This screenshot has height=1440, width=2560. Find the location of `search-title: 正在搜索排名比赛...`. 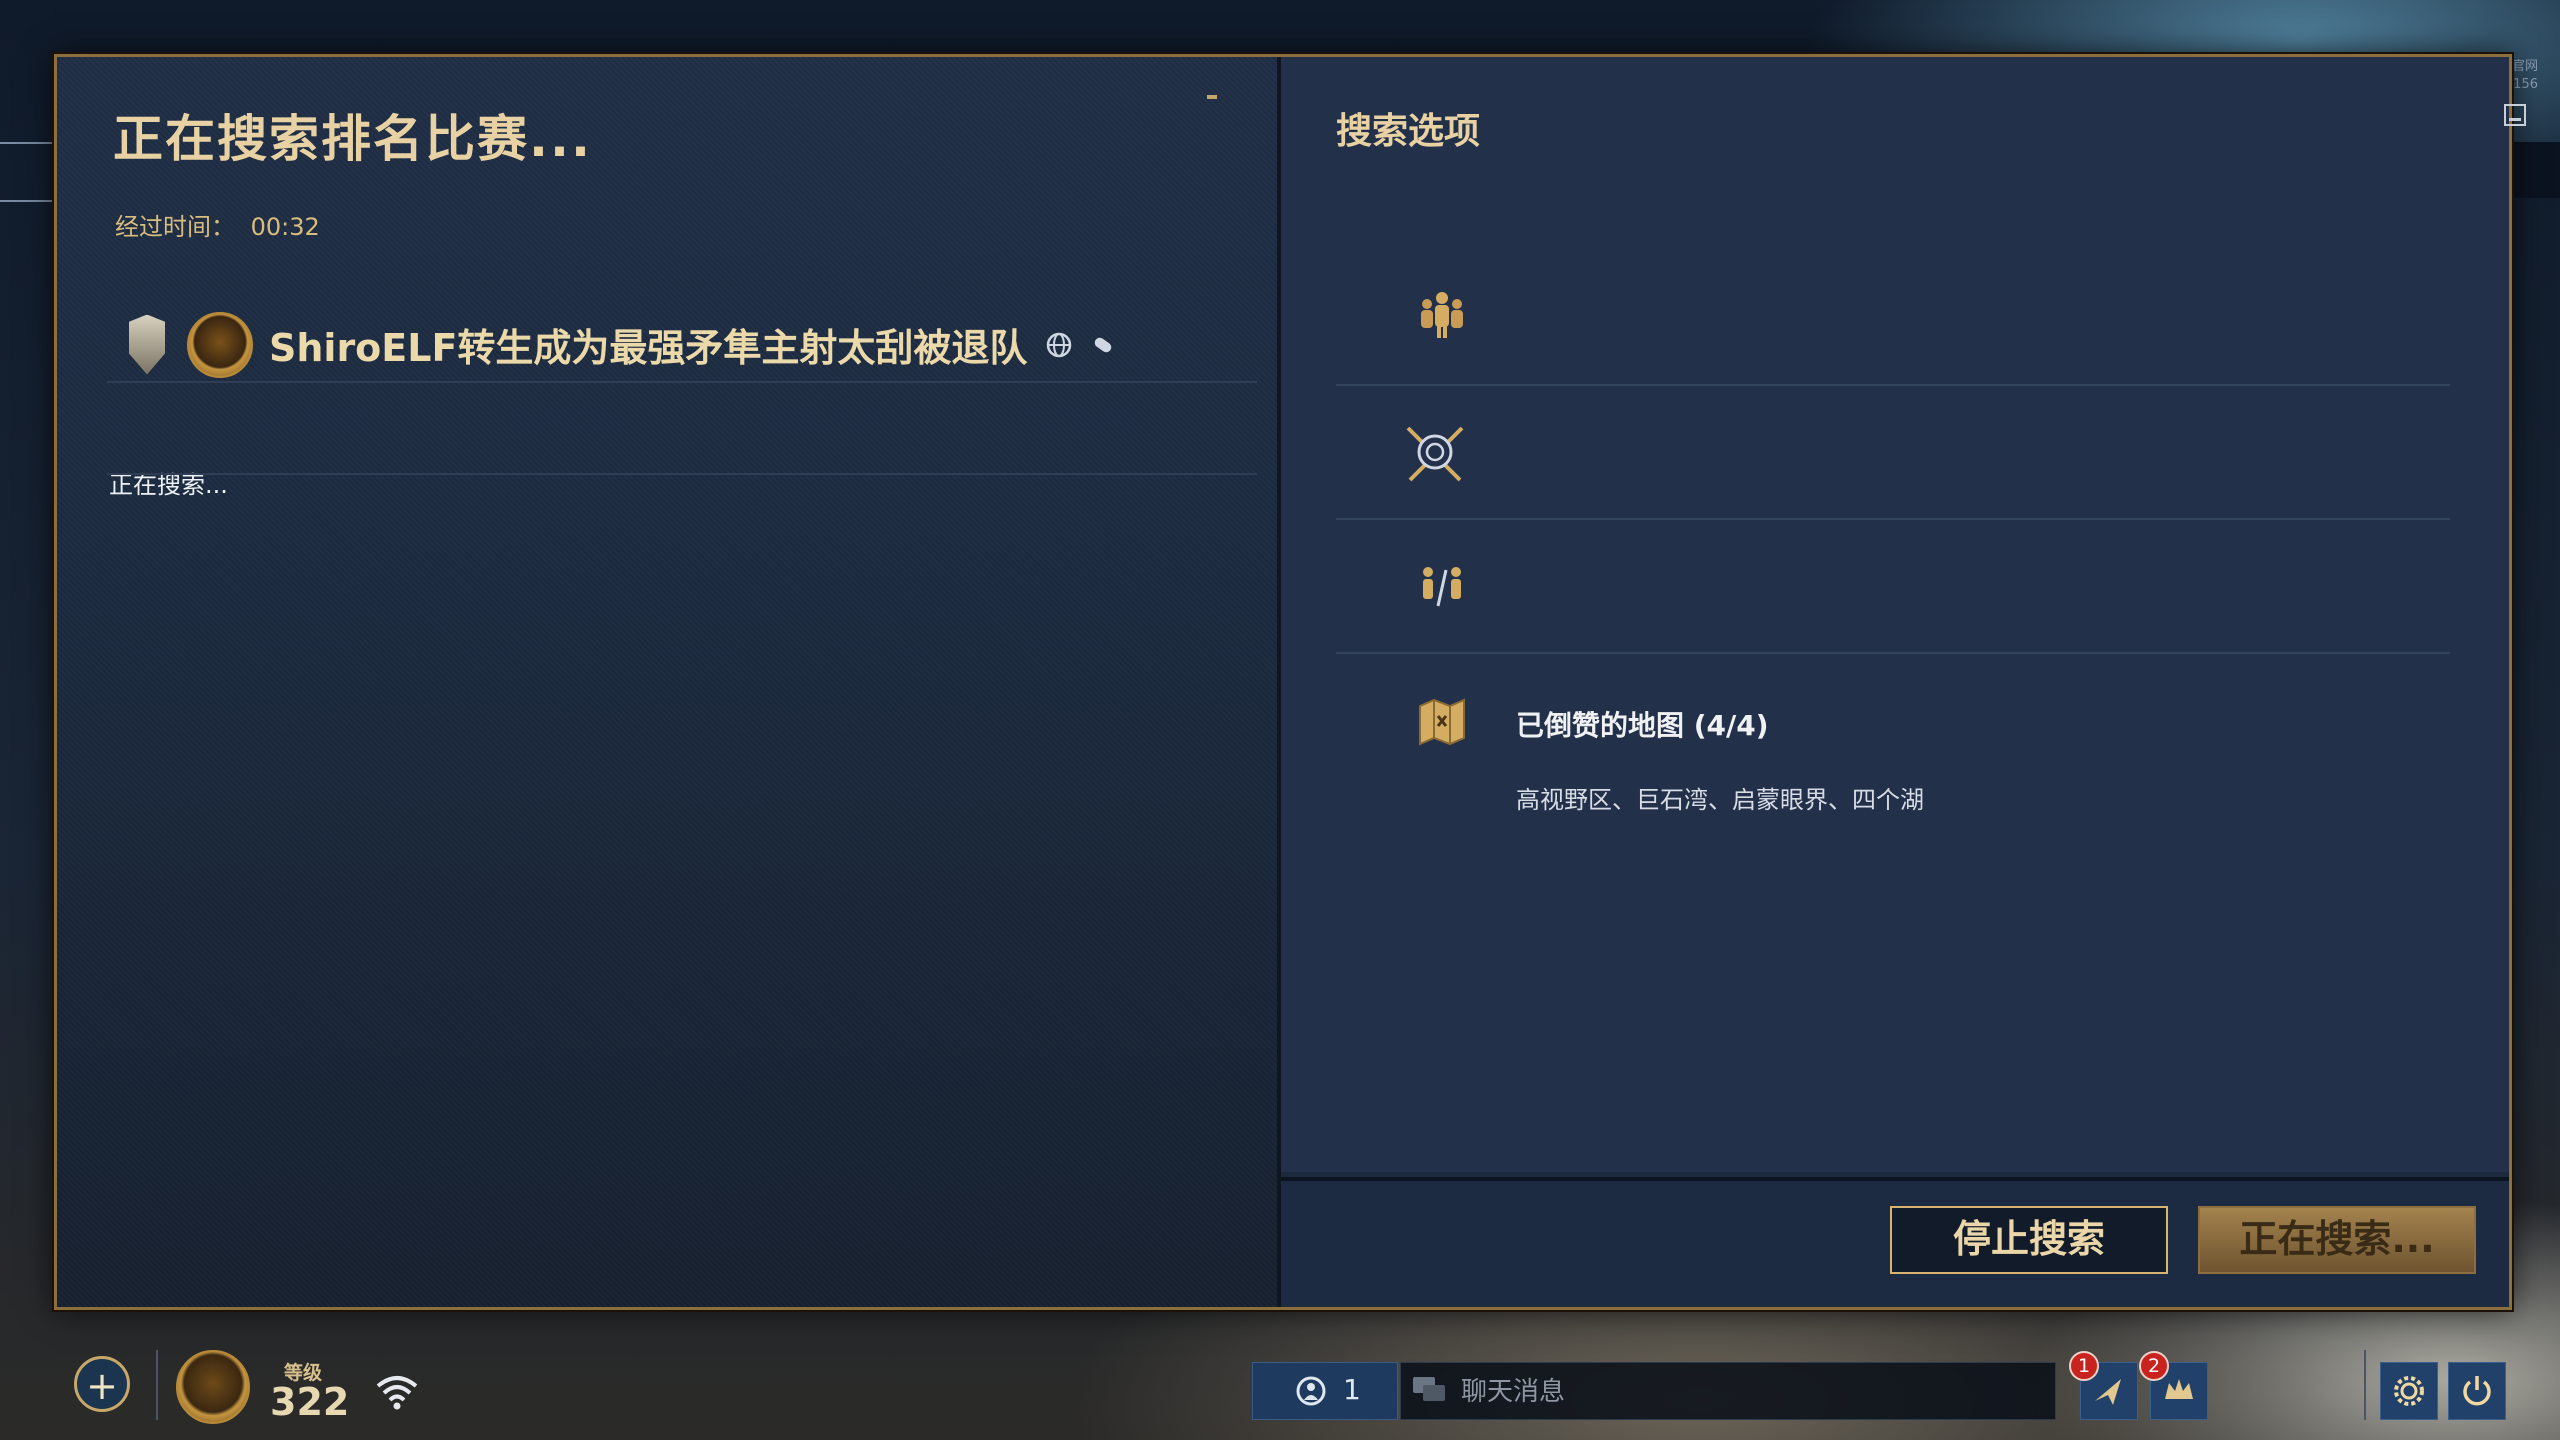

search-title: 正在搜索排名比赛... is located at coordinates (352, 139).